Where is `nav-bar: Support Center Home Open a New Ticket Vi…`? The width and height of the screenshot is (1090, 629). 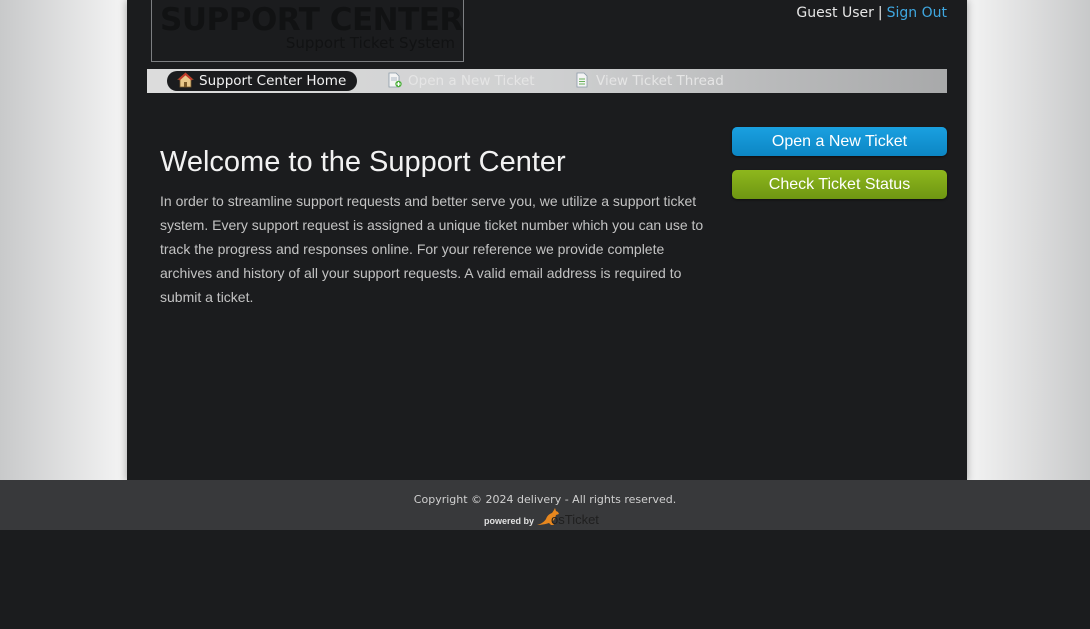
nav-bar: Support Center Home Open a New Ticket Vi… is located at coordinates (547, 81).